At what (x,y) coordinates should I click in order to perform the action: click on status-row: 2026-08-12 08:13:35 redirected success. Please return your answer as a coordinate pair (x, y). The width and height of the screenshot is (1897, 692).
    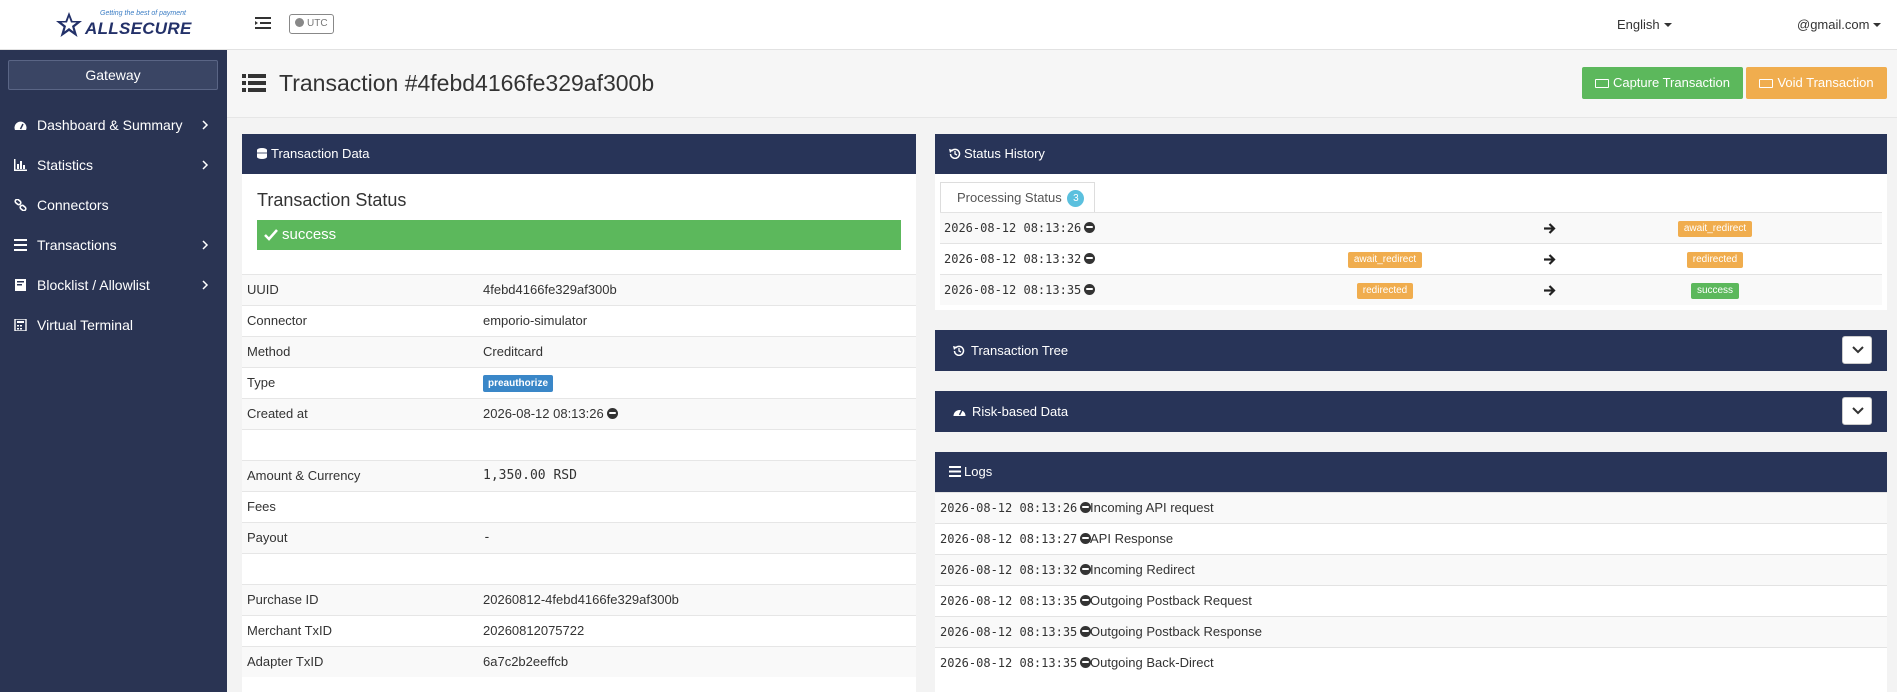
    Looking at the image, I should click on (1411, 289).